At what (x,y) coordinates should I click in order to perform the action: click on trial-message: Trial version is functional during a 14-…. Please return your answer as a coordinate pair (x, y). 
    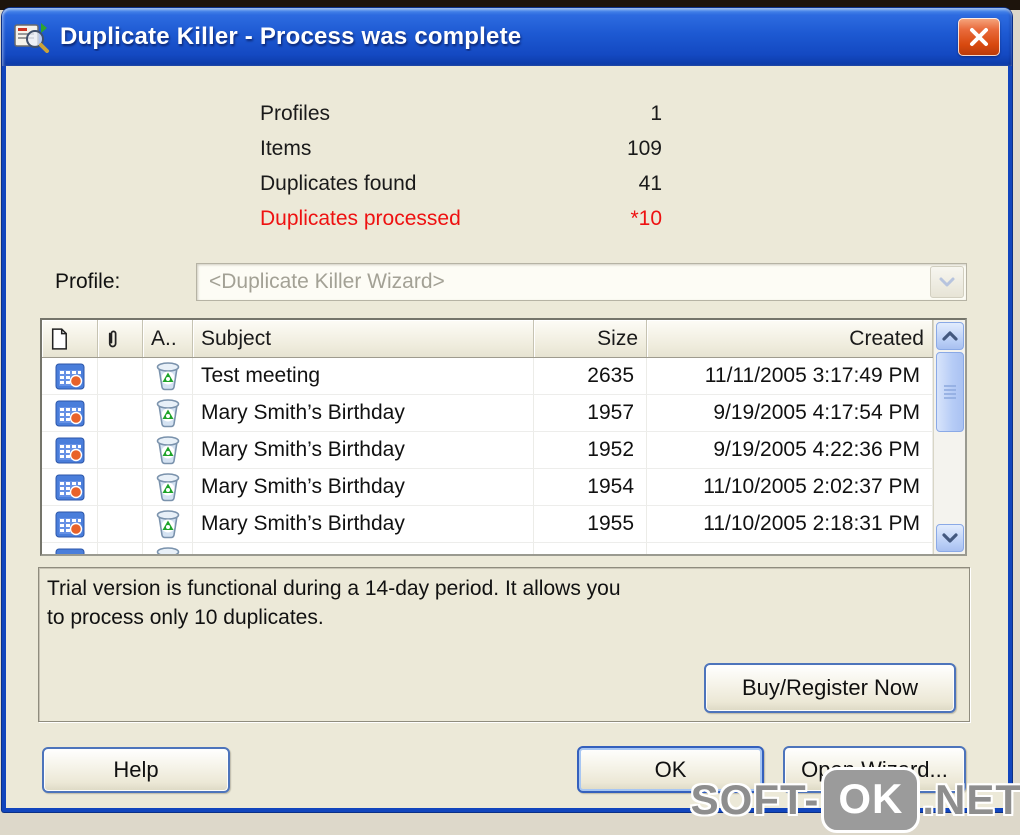
    Looking at the image, I should click on (334, 603).